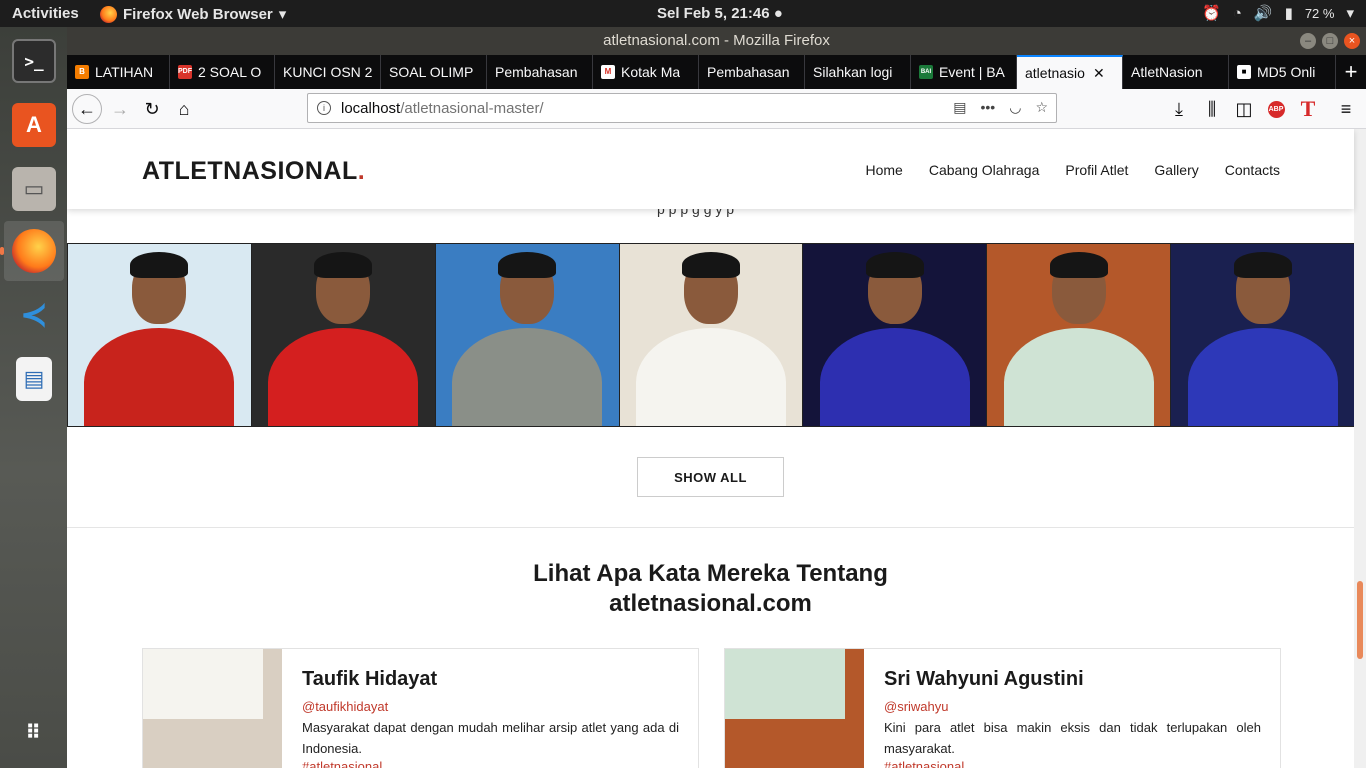  Describe the element at coordinates (883, 170) in the screenshot. I see `nav-home: Home` at that location.